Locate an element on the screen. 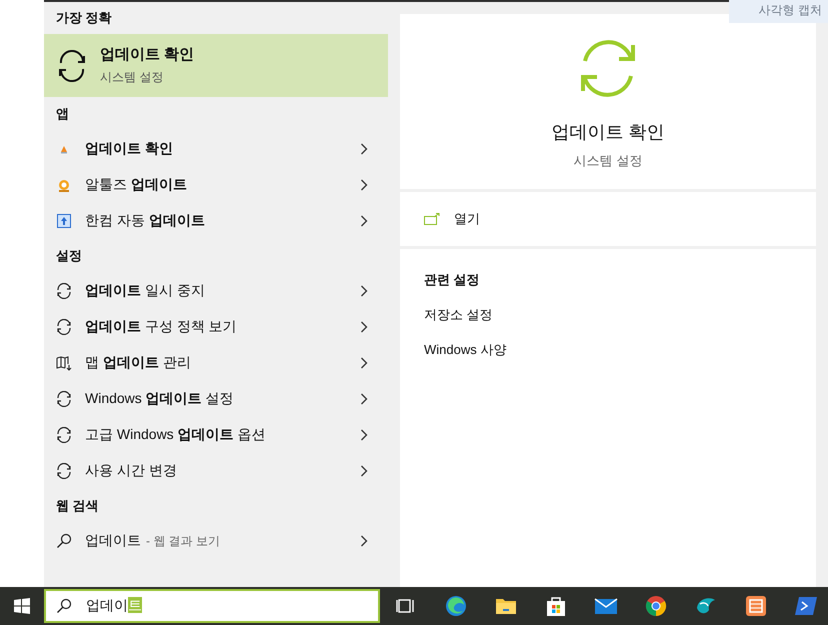 The image size is (828, 625). result-item: 맵 업데이트 관리 is located at coordinates (216, 363).